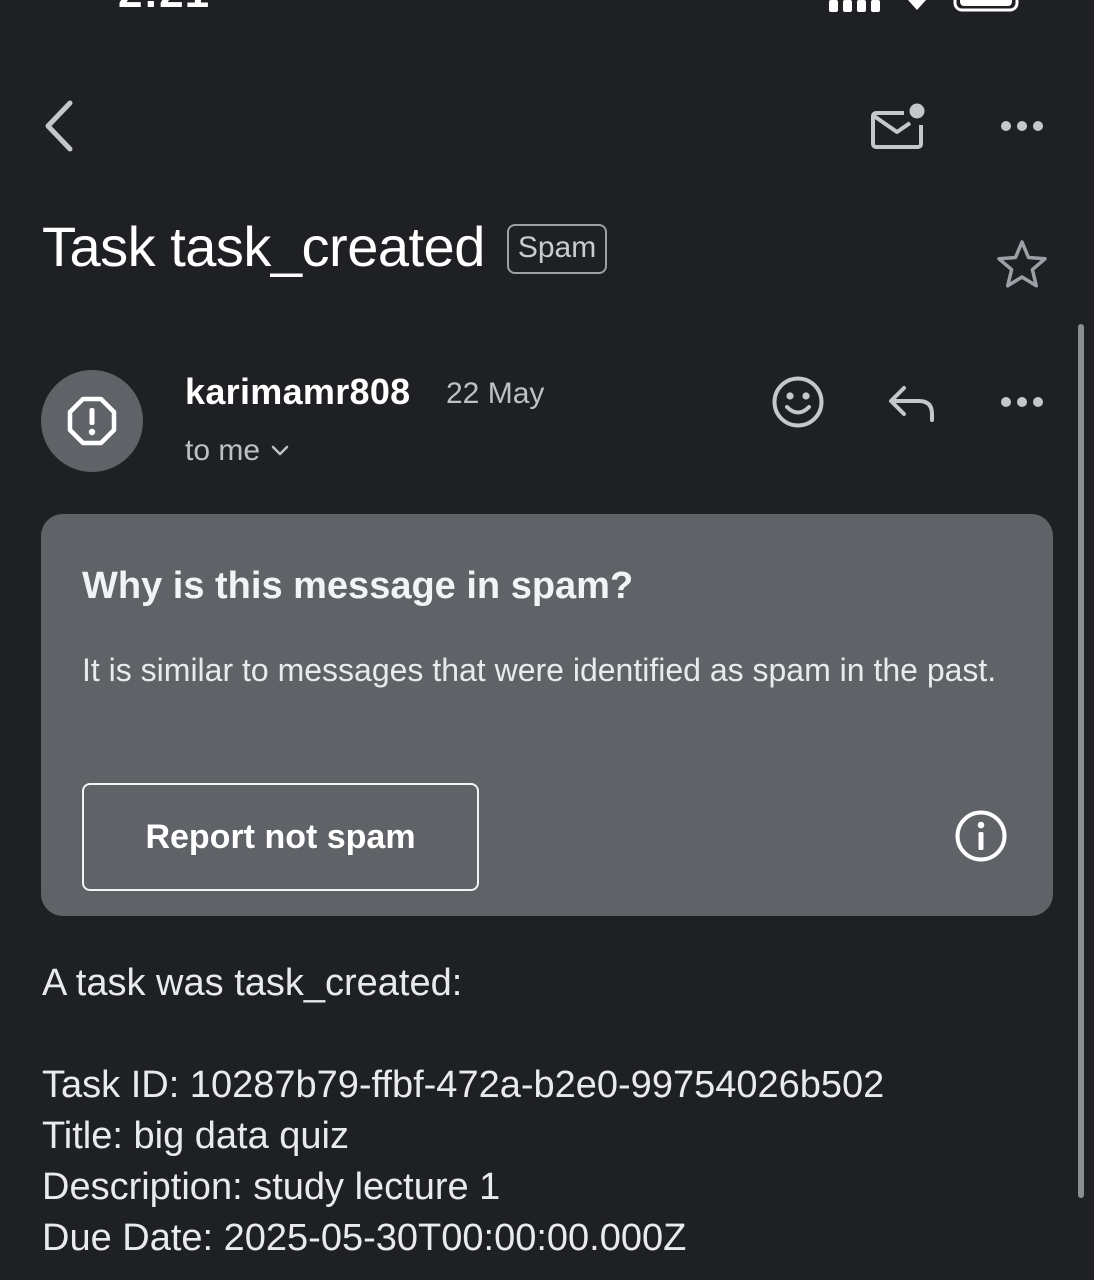 Image resolution: width=1094 pixels, height=1280 pixels. Describe the element at coordinates (358, 586) in the screenshot. I see `spam-warning-title: Why is this message in spam?` at that location.